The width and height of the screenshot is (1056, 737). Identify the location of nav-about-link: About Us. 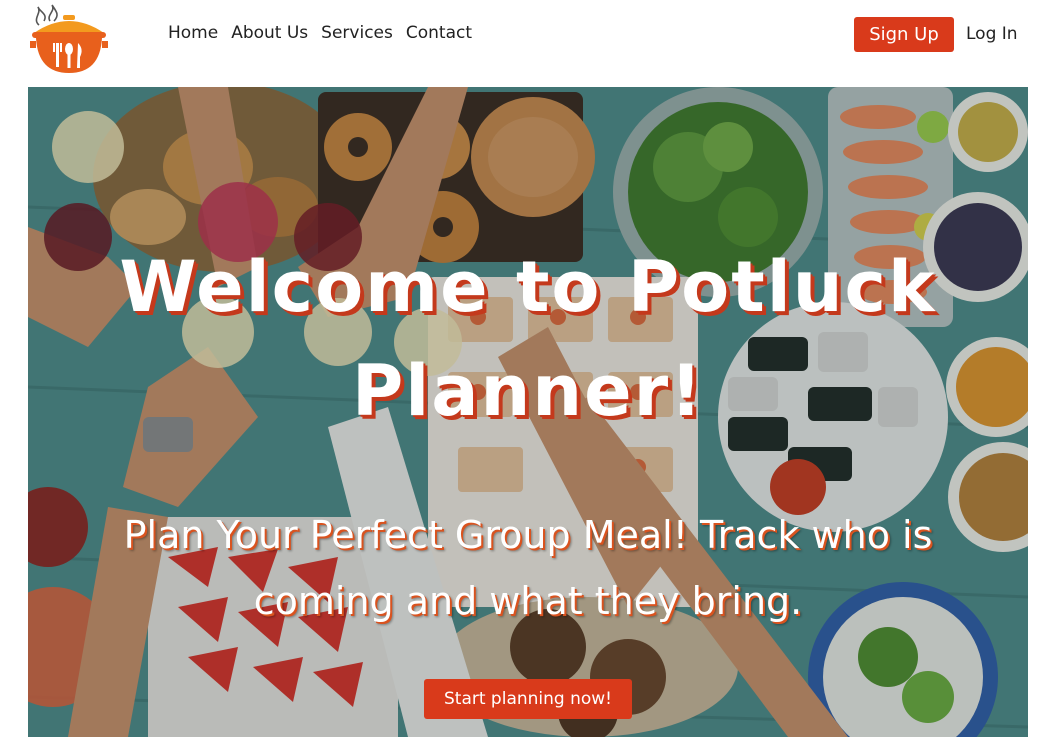
(269, 33).